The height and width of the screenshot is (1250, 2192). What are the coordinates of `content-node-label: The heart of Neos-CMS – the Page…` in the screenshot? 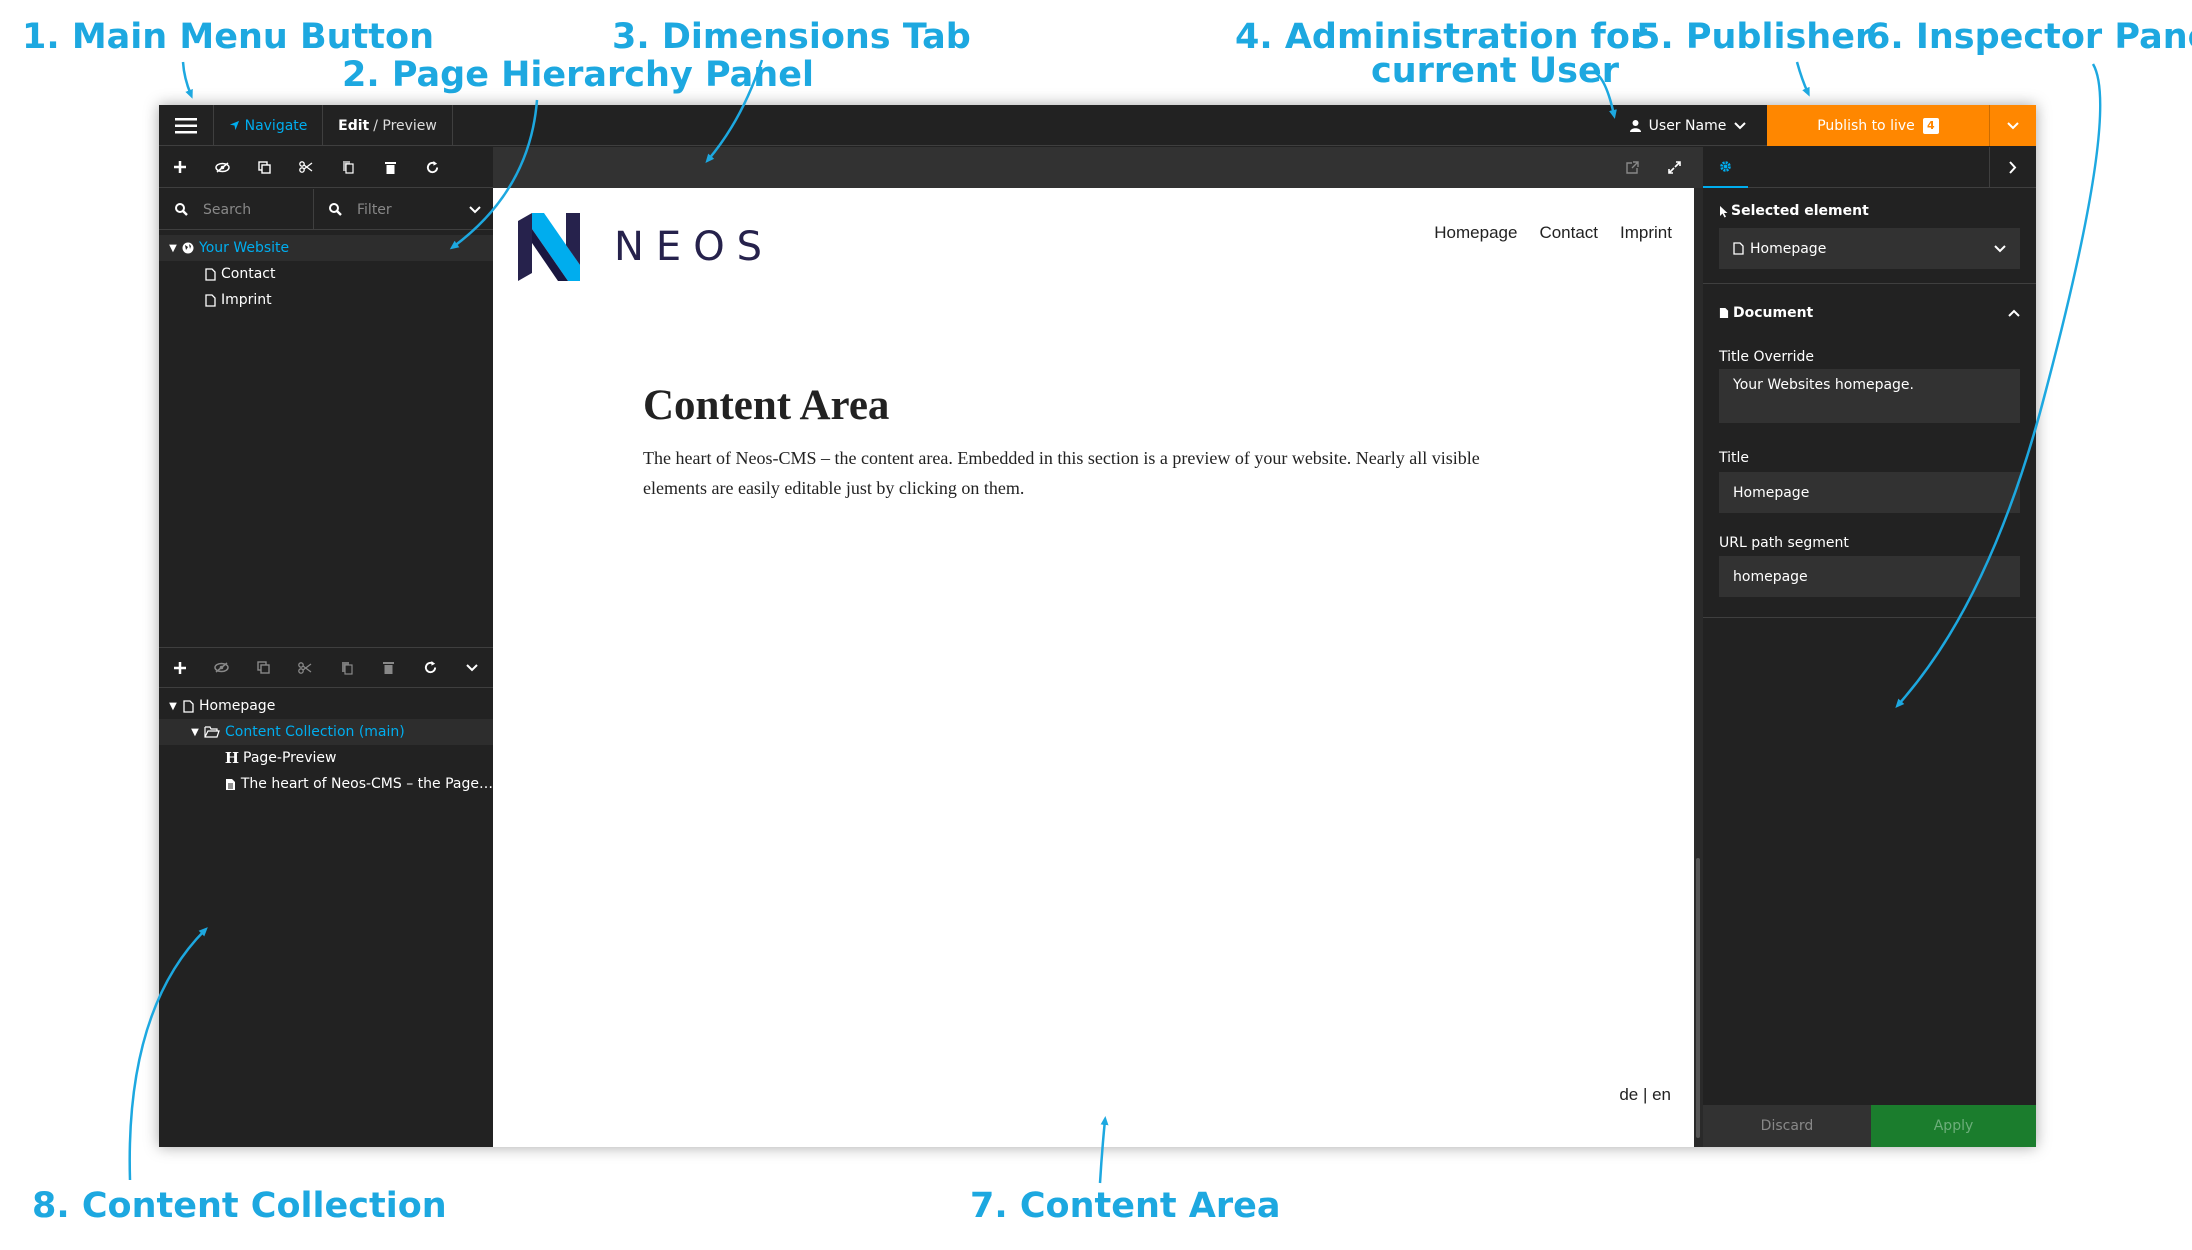 It's located at (366, 784).